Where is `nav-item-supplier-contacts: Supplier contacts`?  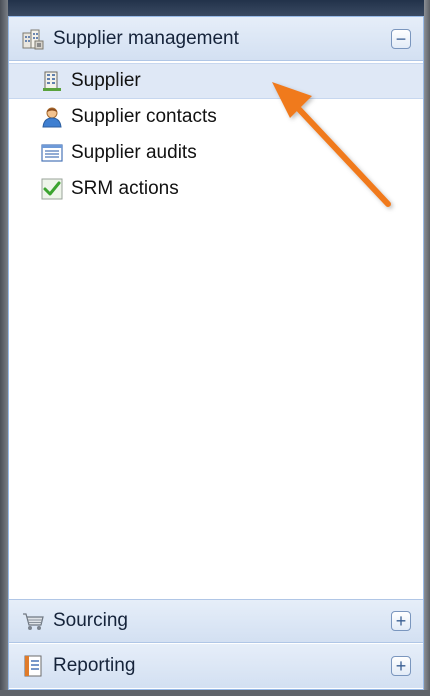
nav-item-supplier-contacts: Supplier contacts is located at coordinates (216, 117).